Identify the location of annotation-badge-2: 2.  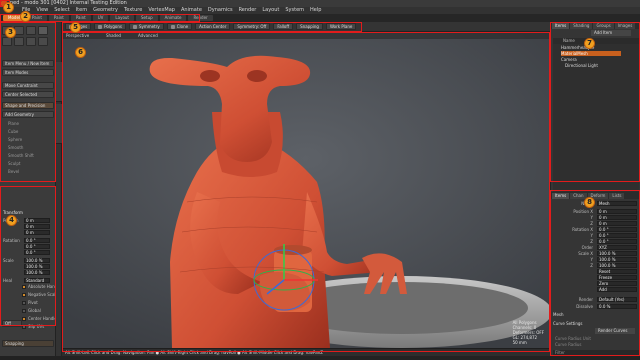
(25, 16).